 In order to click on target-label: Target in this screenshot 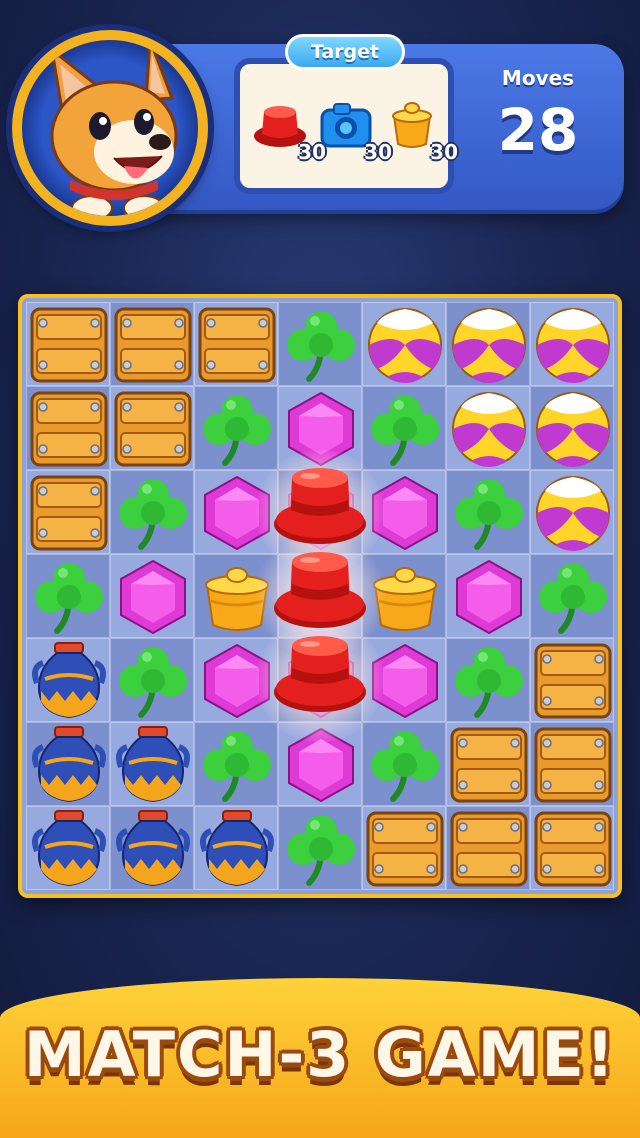, I will do `click(345, 52)`.